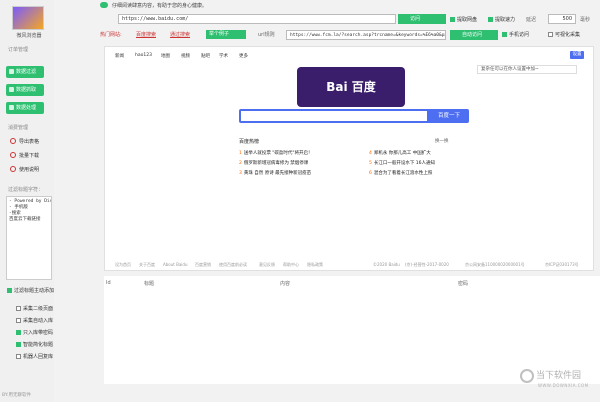 The width and height of the screenshot is (600, 402). What do you see at coordinates (275, 153) in the screenshot?
I see `hot-item: 1 送举人就投票 "碳盈时代"将开启！` at bounding box center [275, 153].